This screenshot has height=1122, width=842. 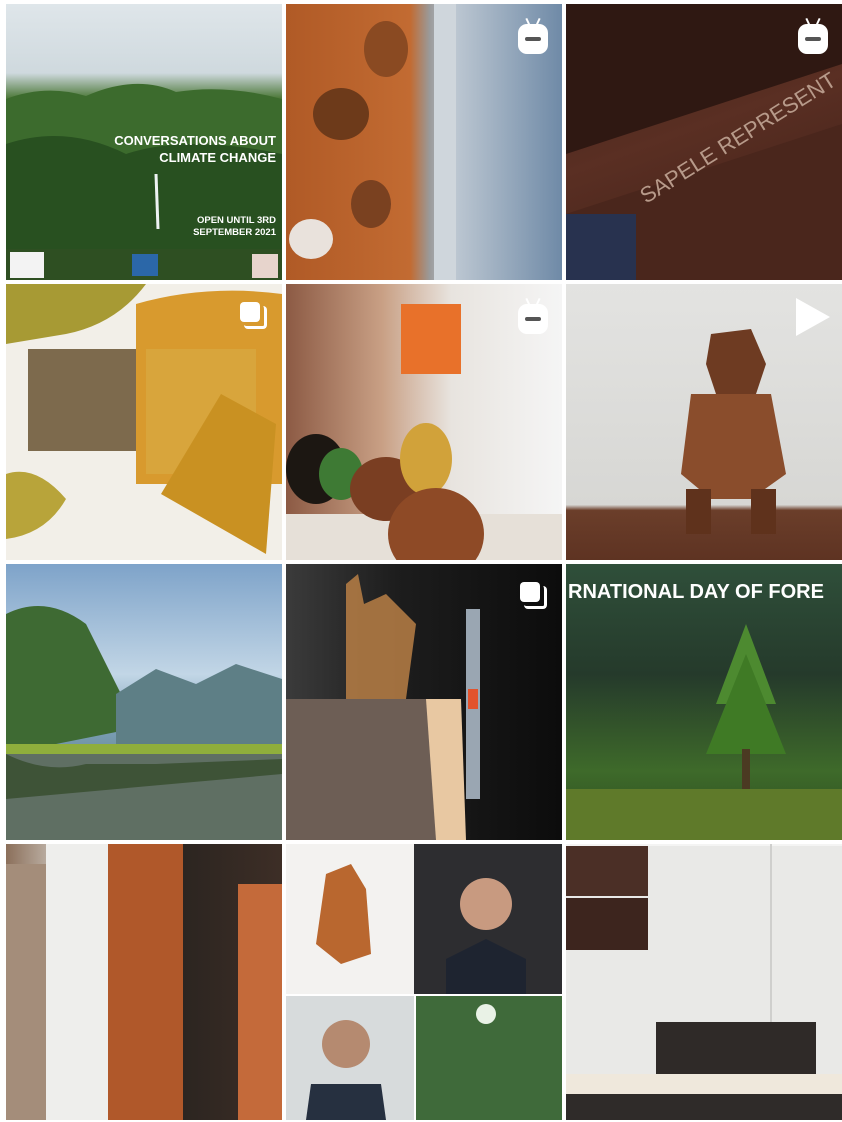 I want to click on post-tile-timber-columns, so click(x=144, y=982).